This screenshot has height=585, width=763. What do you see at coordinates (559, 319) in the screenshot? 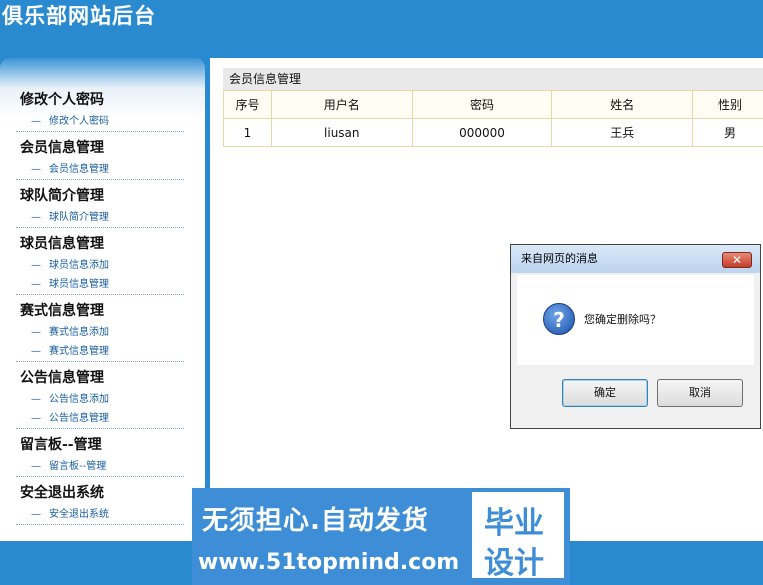
I see `question-icon: ?` at bounding box center [559, 319].